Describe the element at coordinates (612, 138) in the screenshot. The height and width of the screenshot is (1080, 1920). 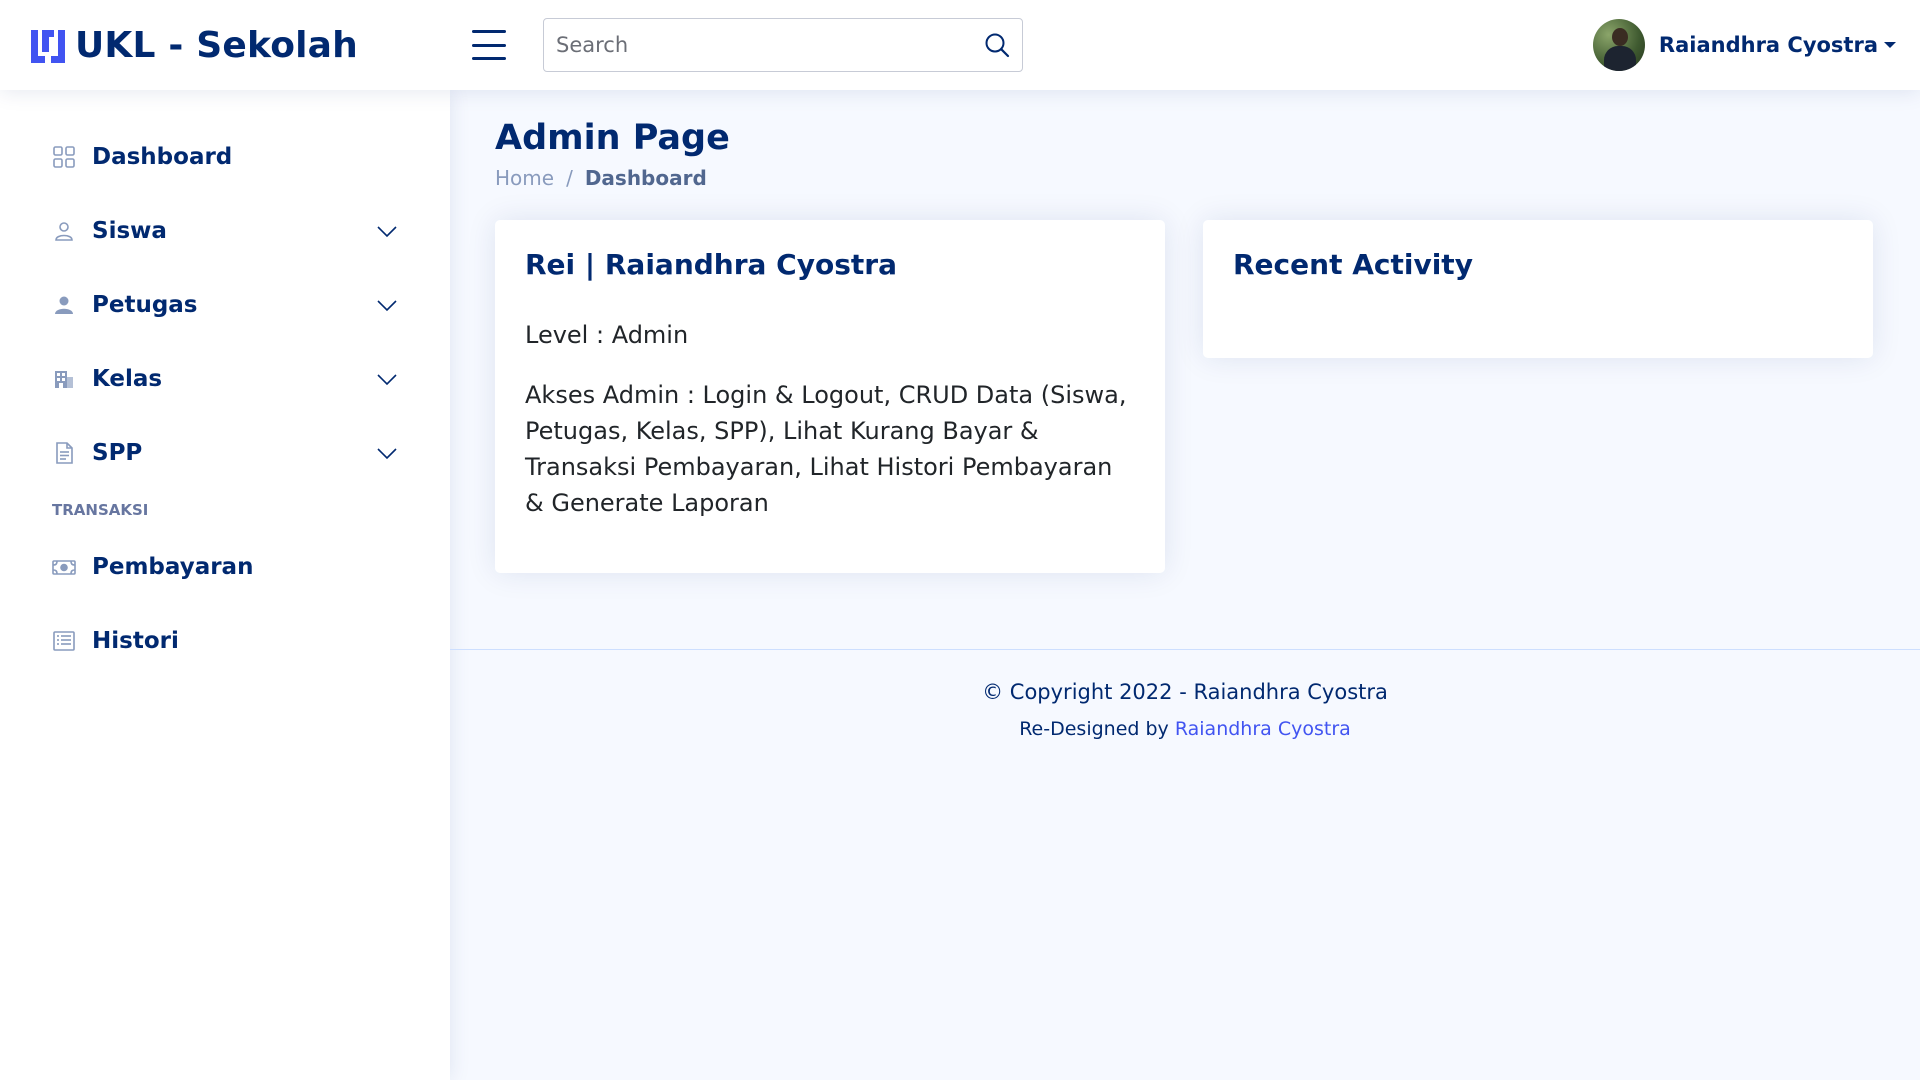
I see `page-title: Admin Page` at that location.